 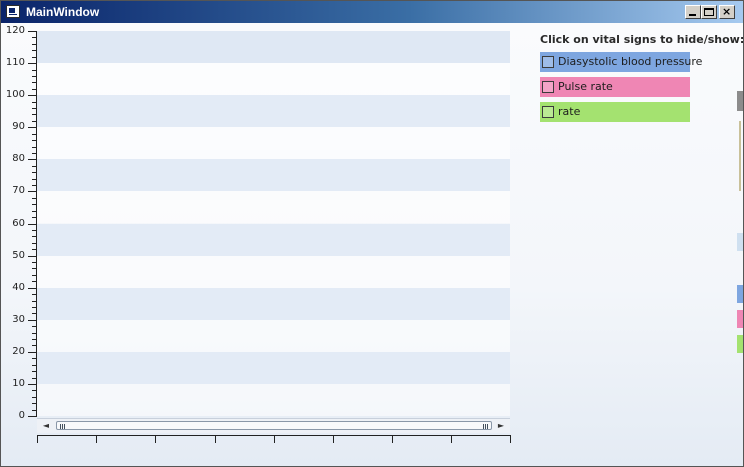 I want to click on y-tick-label: 50, so click(x=18, y=255).